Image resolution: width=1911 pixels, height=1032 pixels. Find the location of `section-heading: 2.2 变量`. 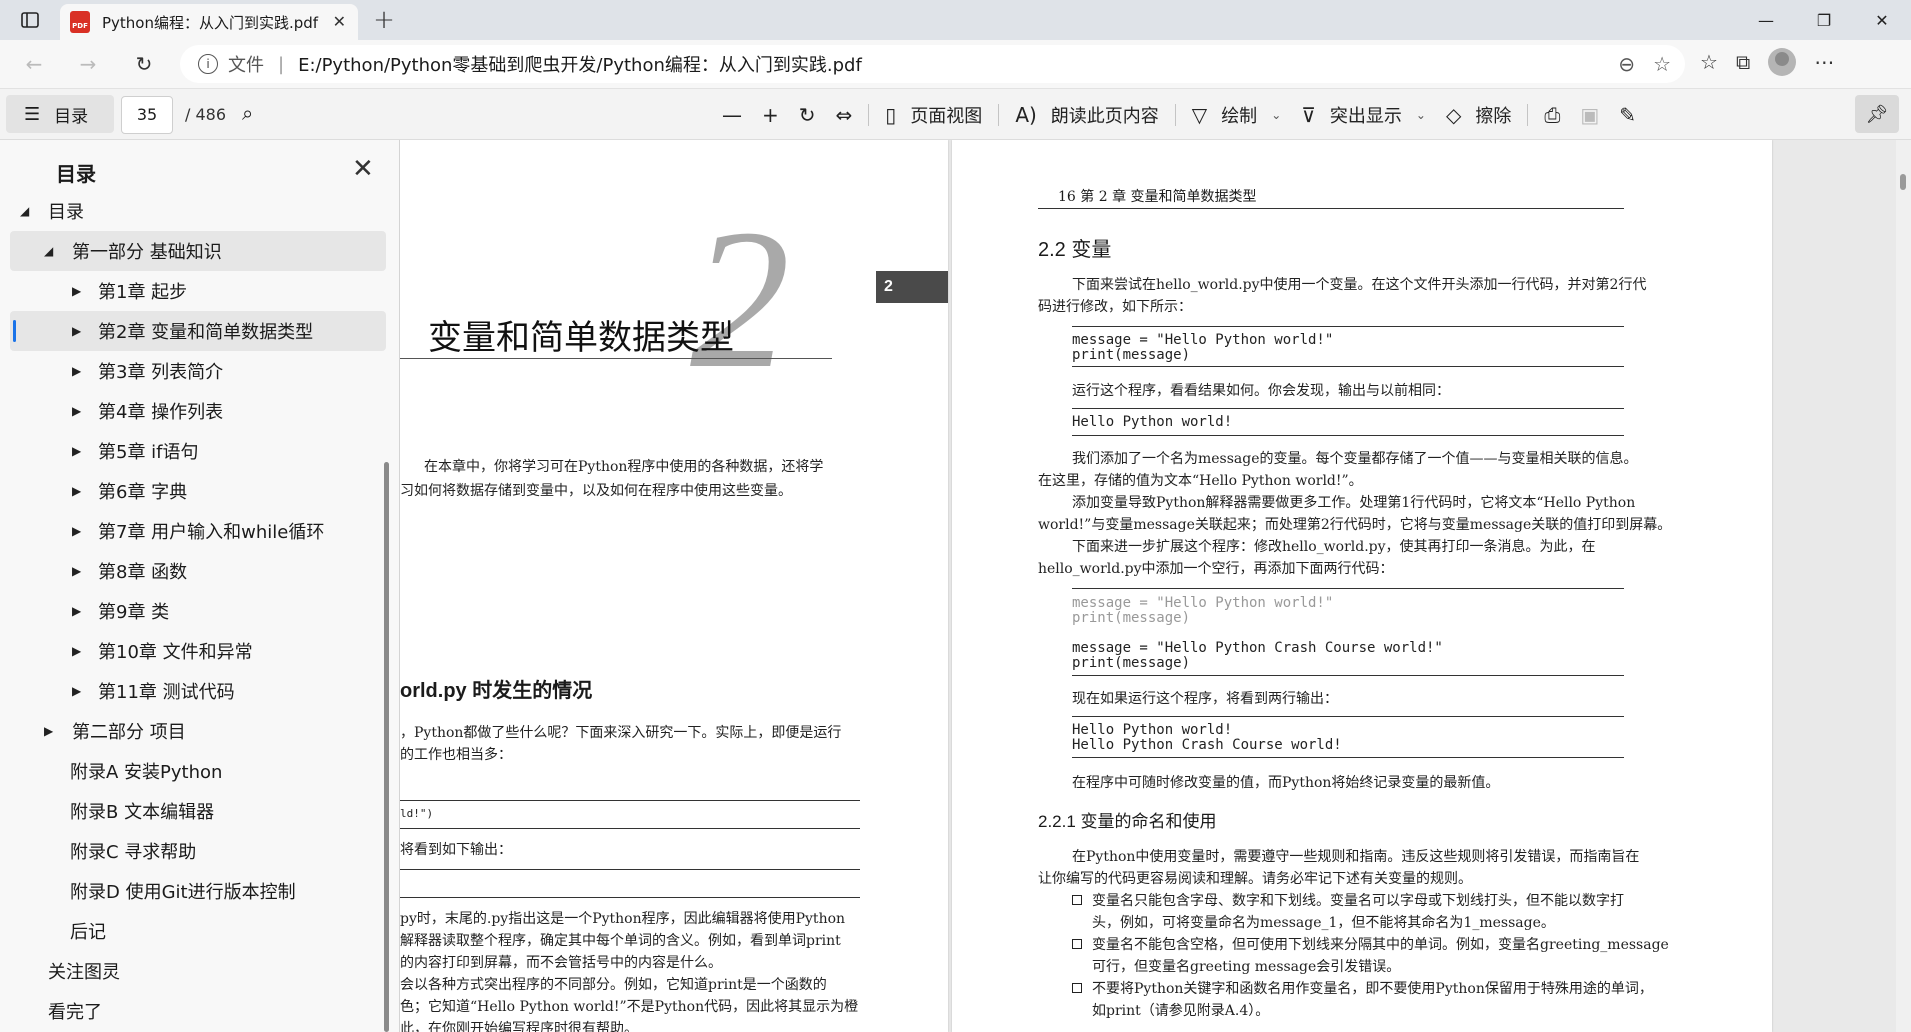

section-heading: 2.2 变量 is located at coordinates (1075, 250).